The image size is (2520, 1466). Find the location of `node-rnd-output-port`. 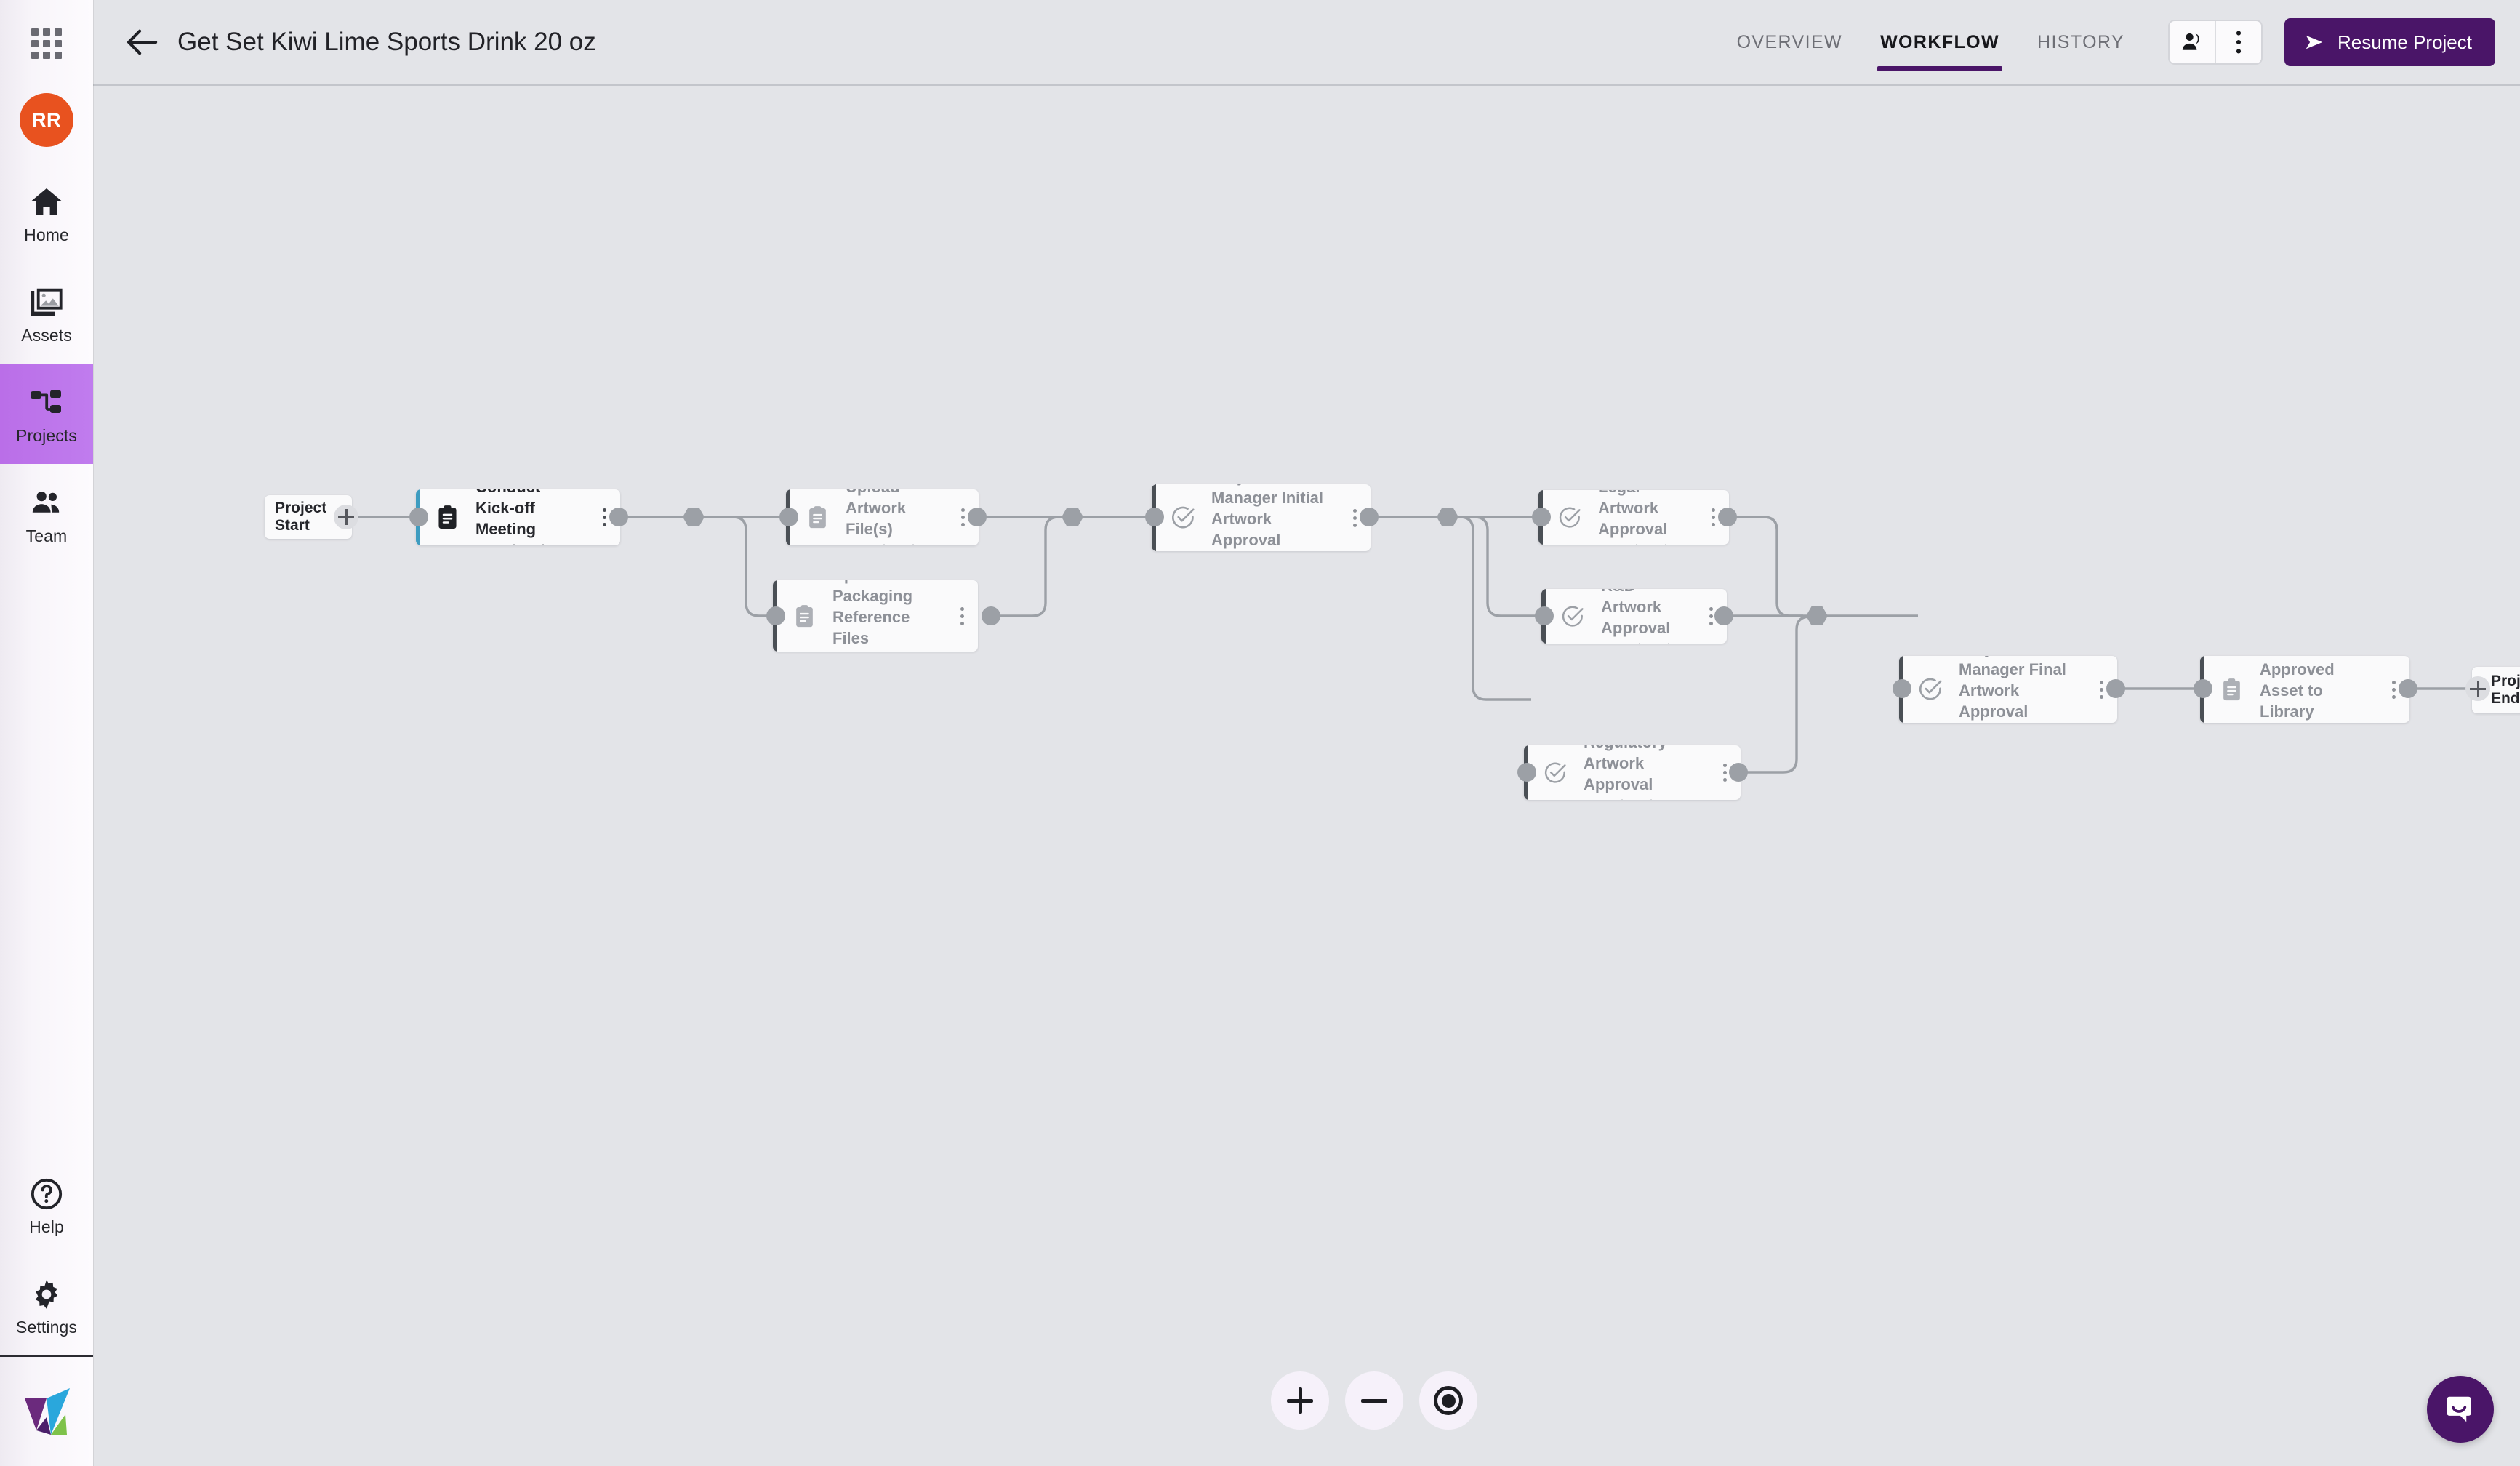

node-rnd-output-port is located at coordinates (1723, 615).